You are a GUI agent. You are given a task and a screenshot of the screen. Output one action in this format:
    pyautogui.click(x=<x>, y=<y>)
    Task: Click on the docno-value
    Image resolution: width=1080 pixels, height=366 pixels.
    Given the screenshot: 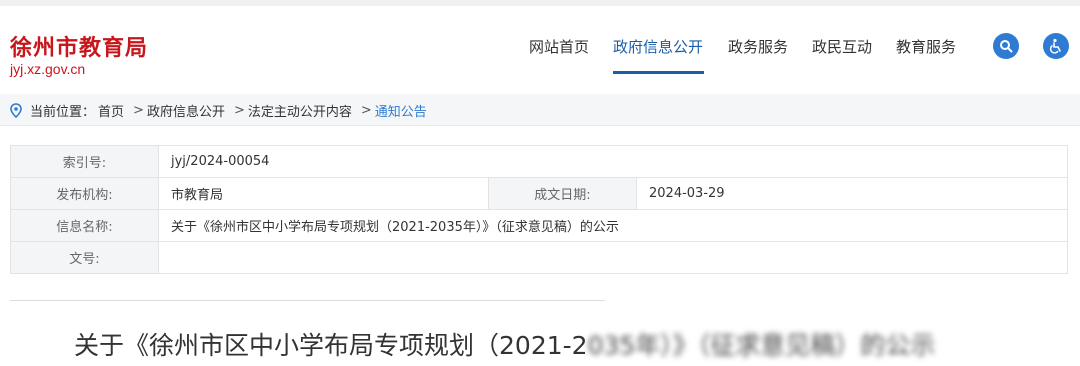 What is the action you would take?
    pyautogui.click(x=613, y=257)
    